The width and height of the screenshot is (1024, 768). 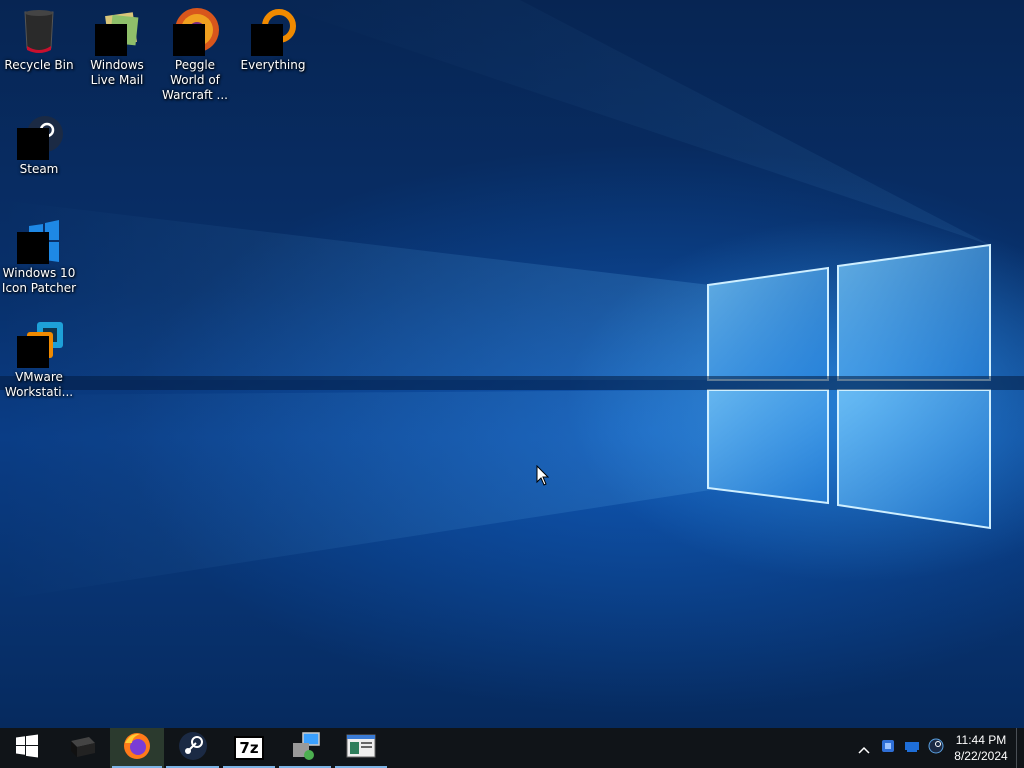 I want to click on windows-start-icon, so click(x=27, y=748).